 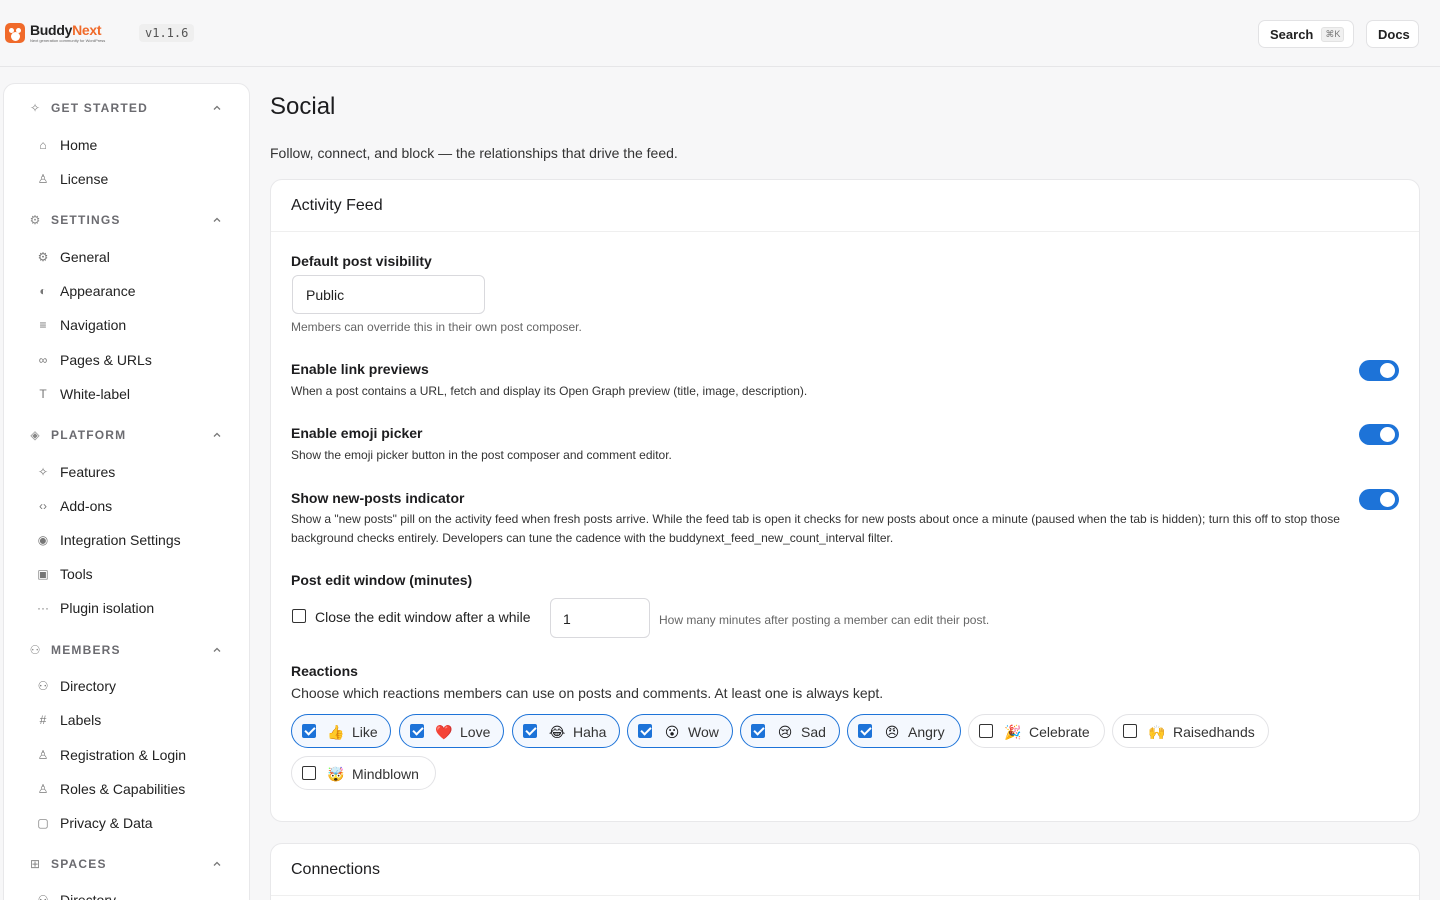 I want to click on reaction-wow: 😮 Wow, so click(x=680, y=731).